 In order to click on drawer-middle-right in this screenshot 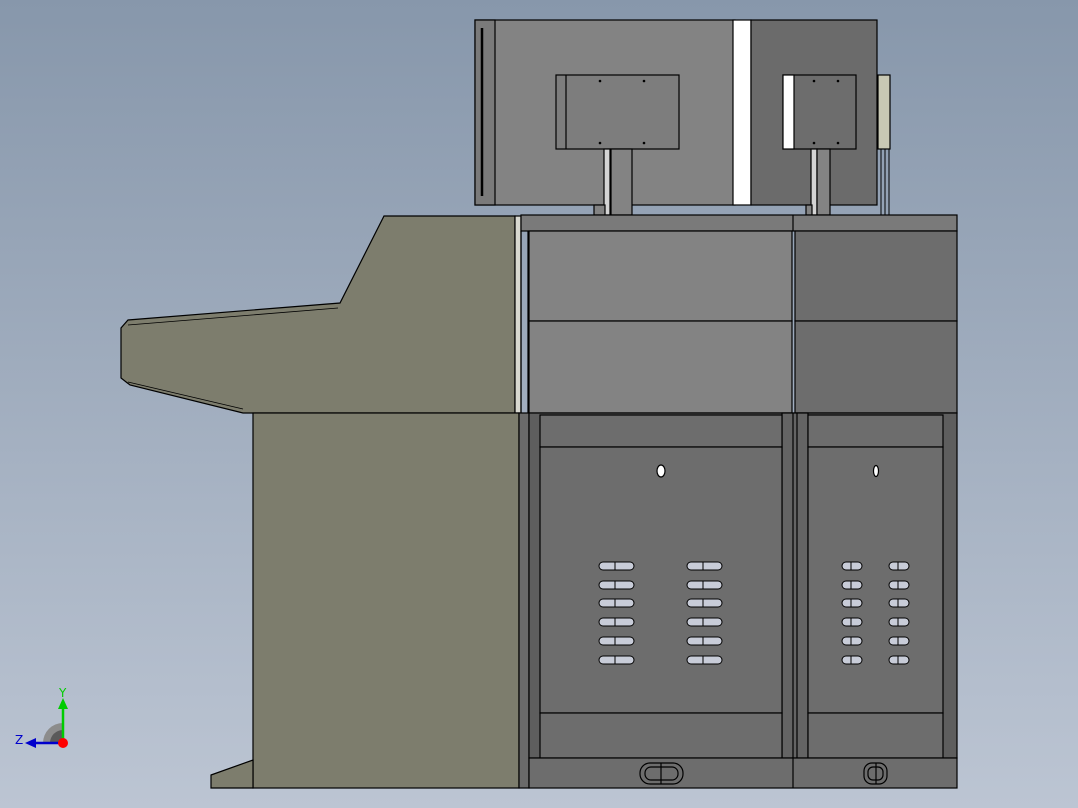, I will do `click(876, 367)`.